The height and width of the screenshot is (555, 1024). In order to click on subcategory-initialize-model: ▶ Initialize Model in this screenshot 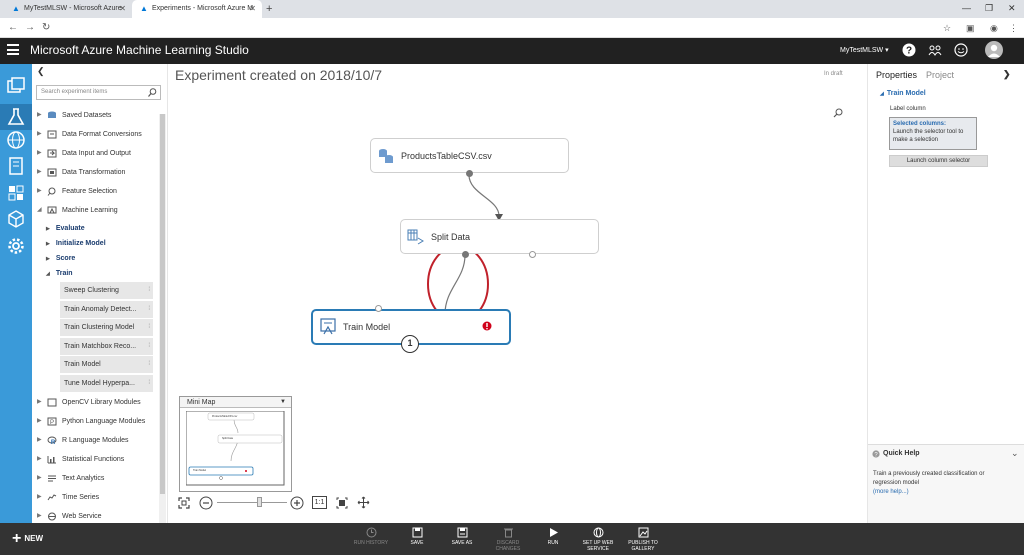, I will do `click(76, 244)`.